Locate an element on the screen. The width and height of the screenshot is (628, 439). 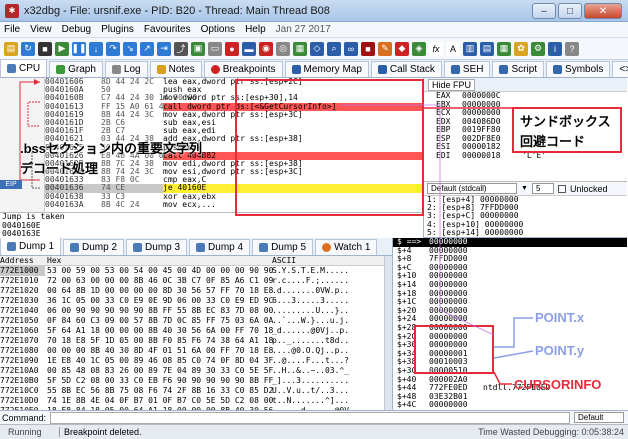
edit-icon: ✎ is located at coordinates (385, 48).